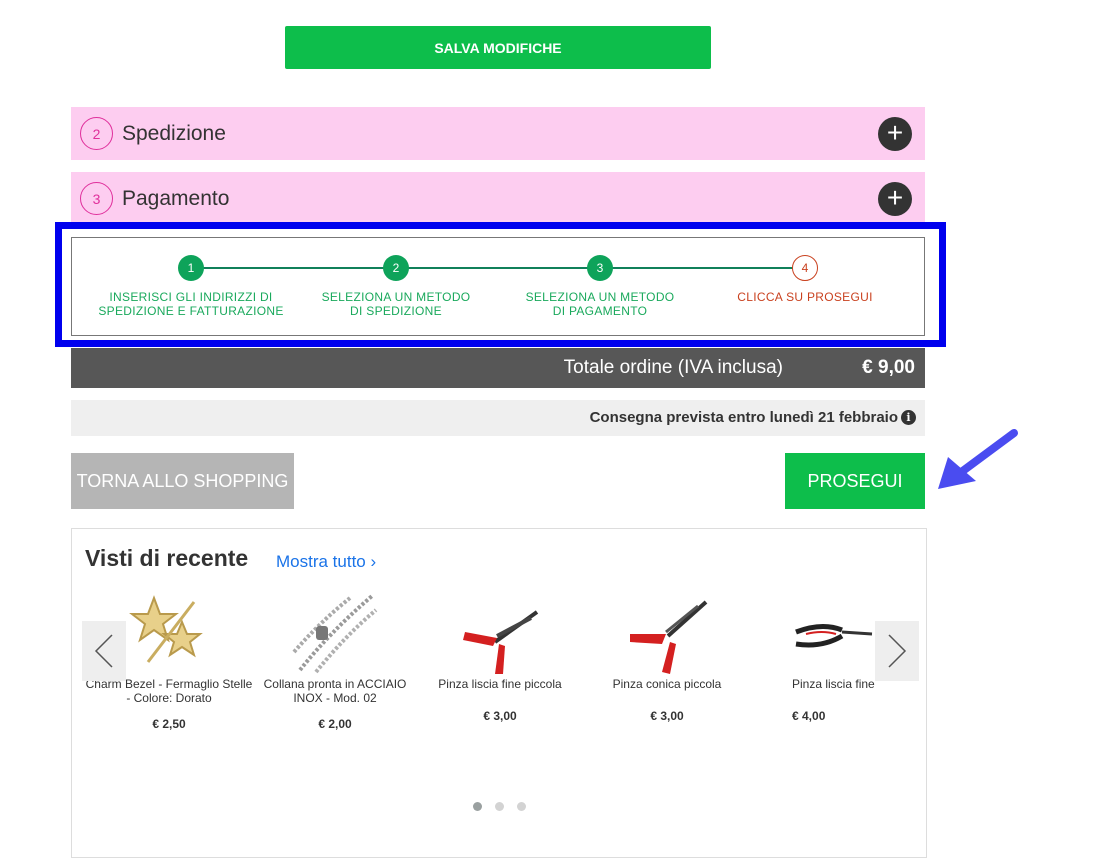  Describe the element at coordinates (978, 459) in the screenshot. I see `arrow-pointer-icon` at that location.